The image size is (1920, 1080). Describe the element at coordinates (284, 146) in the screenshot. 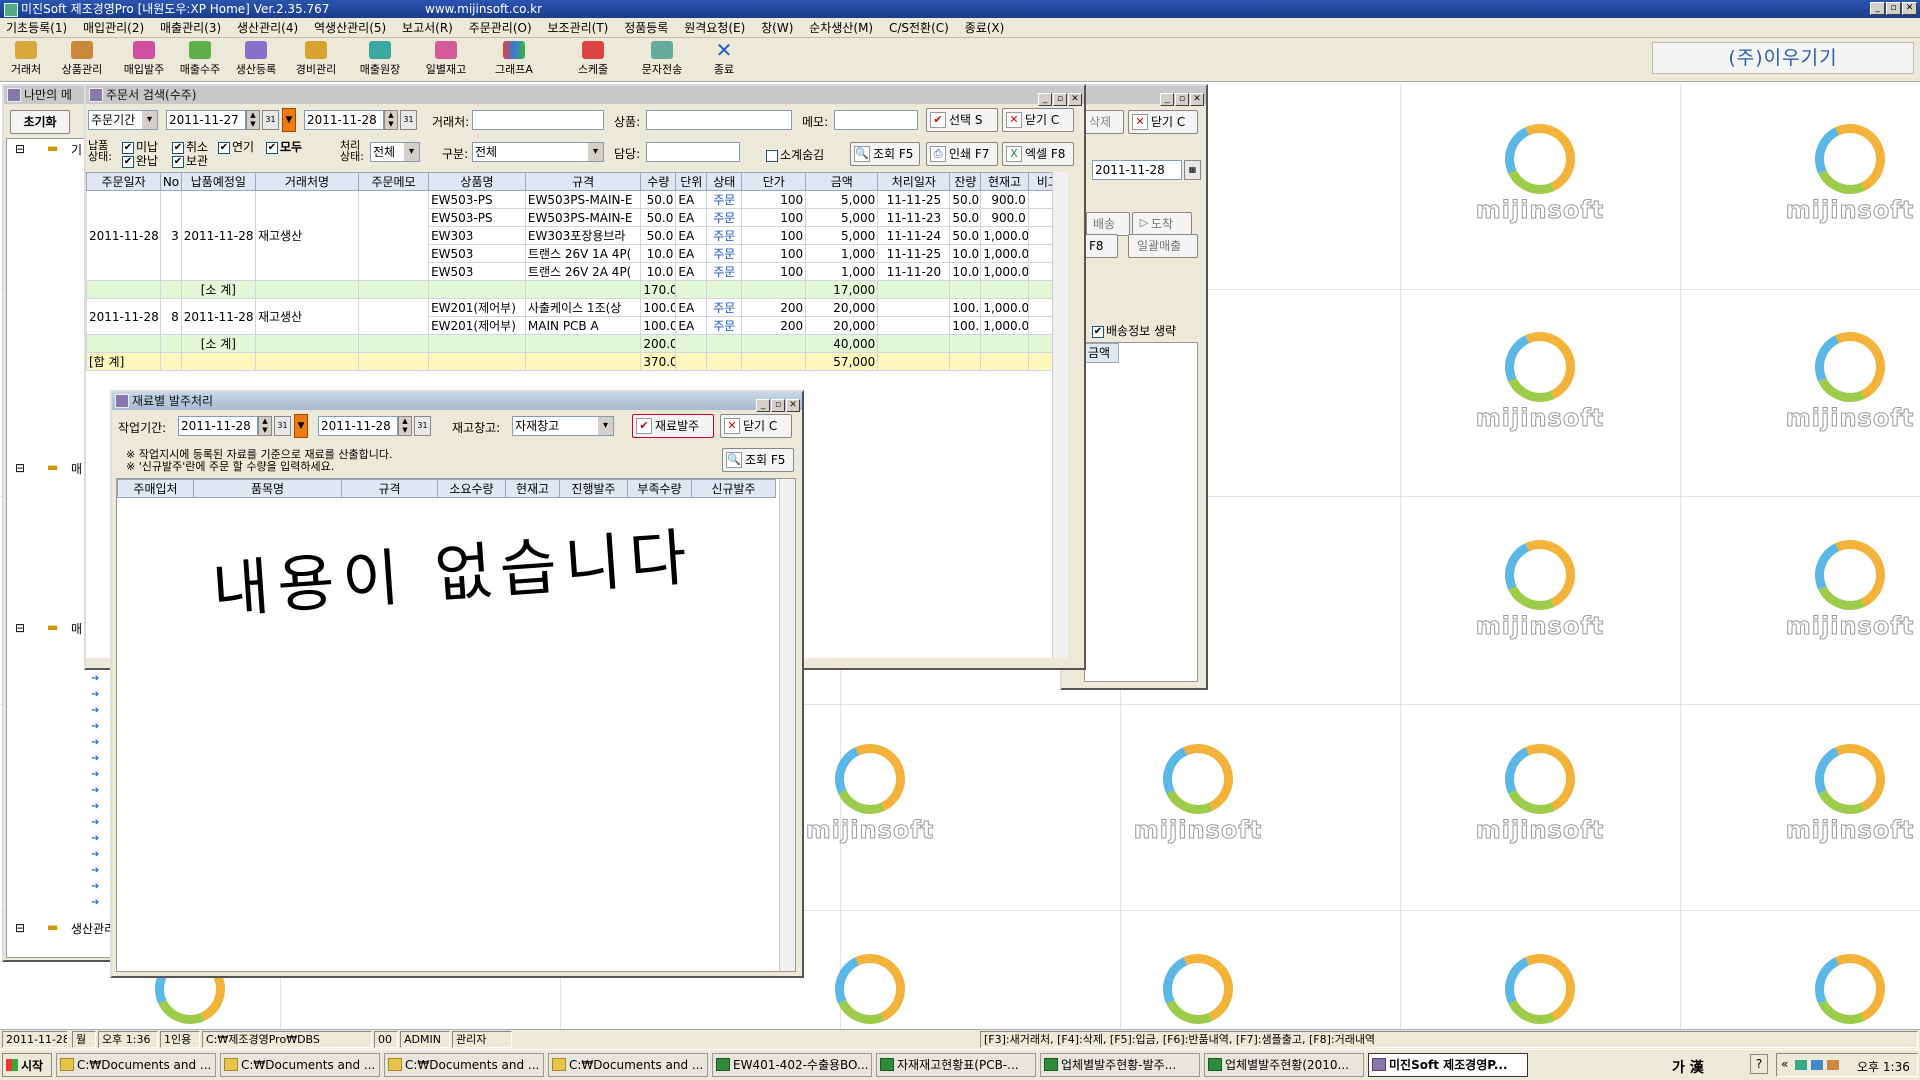

I see `all-checkbox: ✔ 모두` at that location.